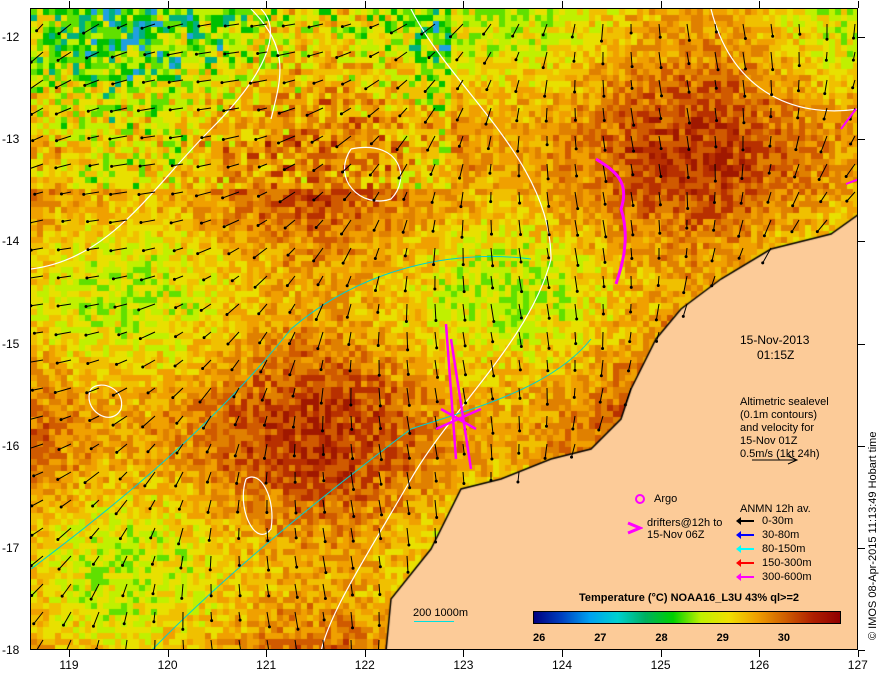  Describe the element at coordinates (661, 638) in the screenshot. I see `colorbar-tick-label: 28` at that location.